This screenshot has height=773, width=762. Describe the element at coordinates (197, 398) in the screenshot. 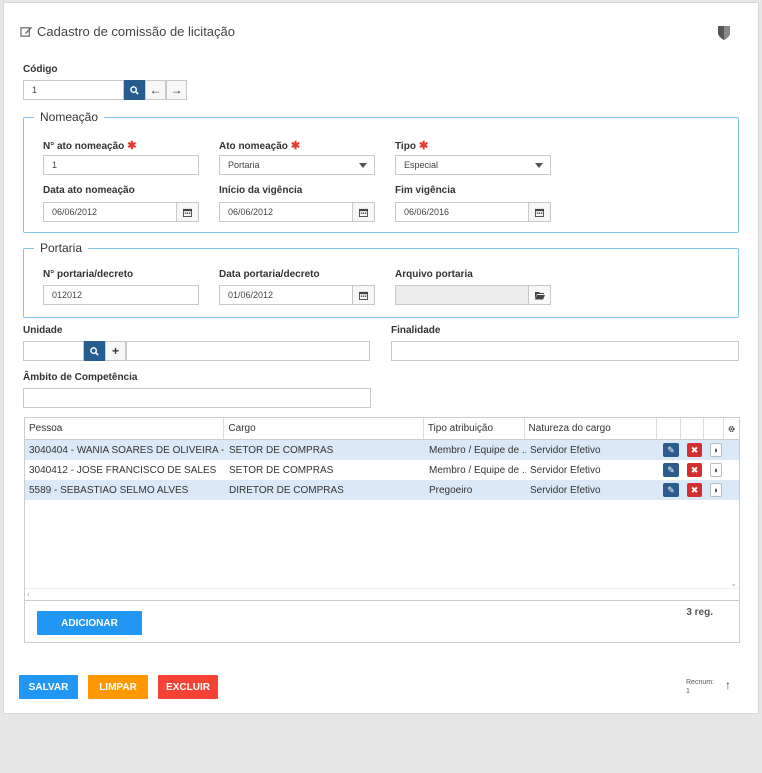

I see `ambito-input` at that location.